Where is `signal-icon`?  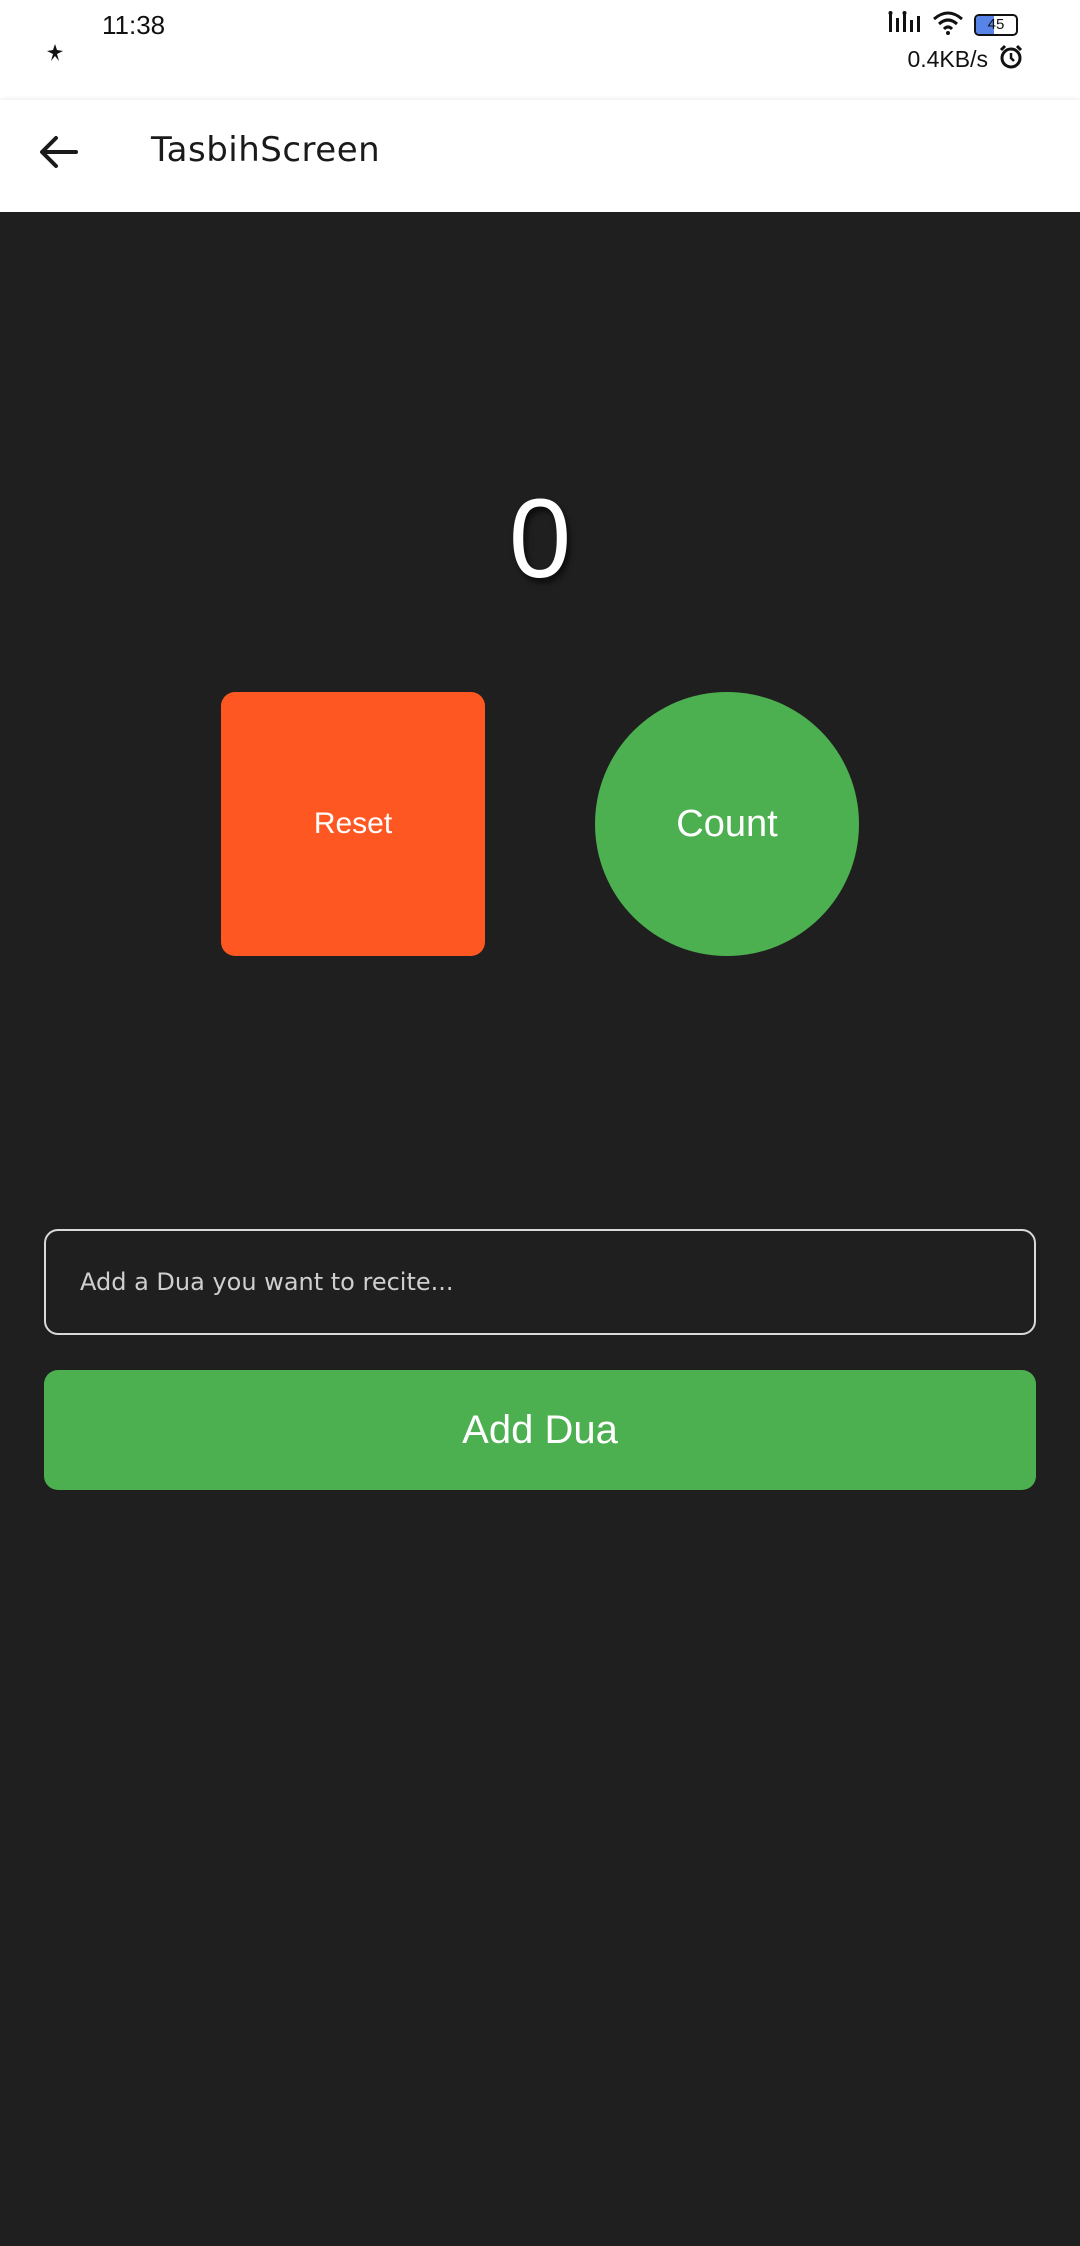
signal-icon is located at coordinates (905, 25).